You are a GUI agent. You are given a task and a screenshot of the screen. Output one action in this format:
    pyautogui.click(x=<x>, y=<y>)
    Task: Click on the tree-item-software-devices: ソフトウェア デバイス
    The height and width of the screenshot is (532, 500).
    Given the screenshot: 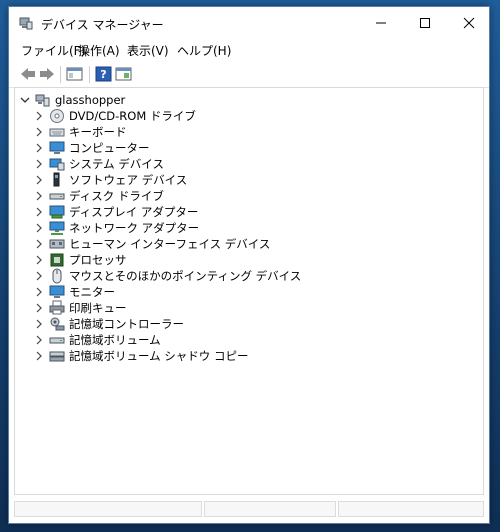 What is the action you would take?
    pyautogui.click(x=110, y=180)
    